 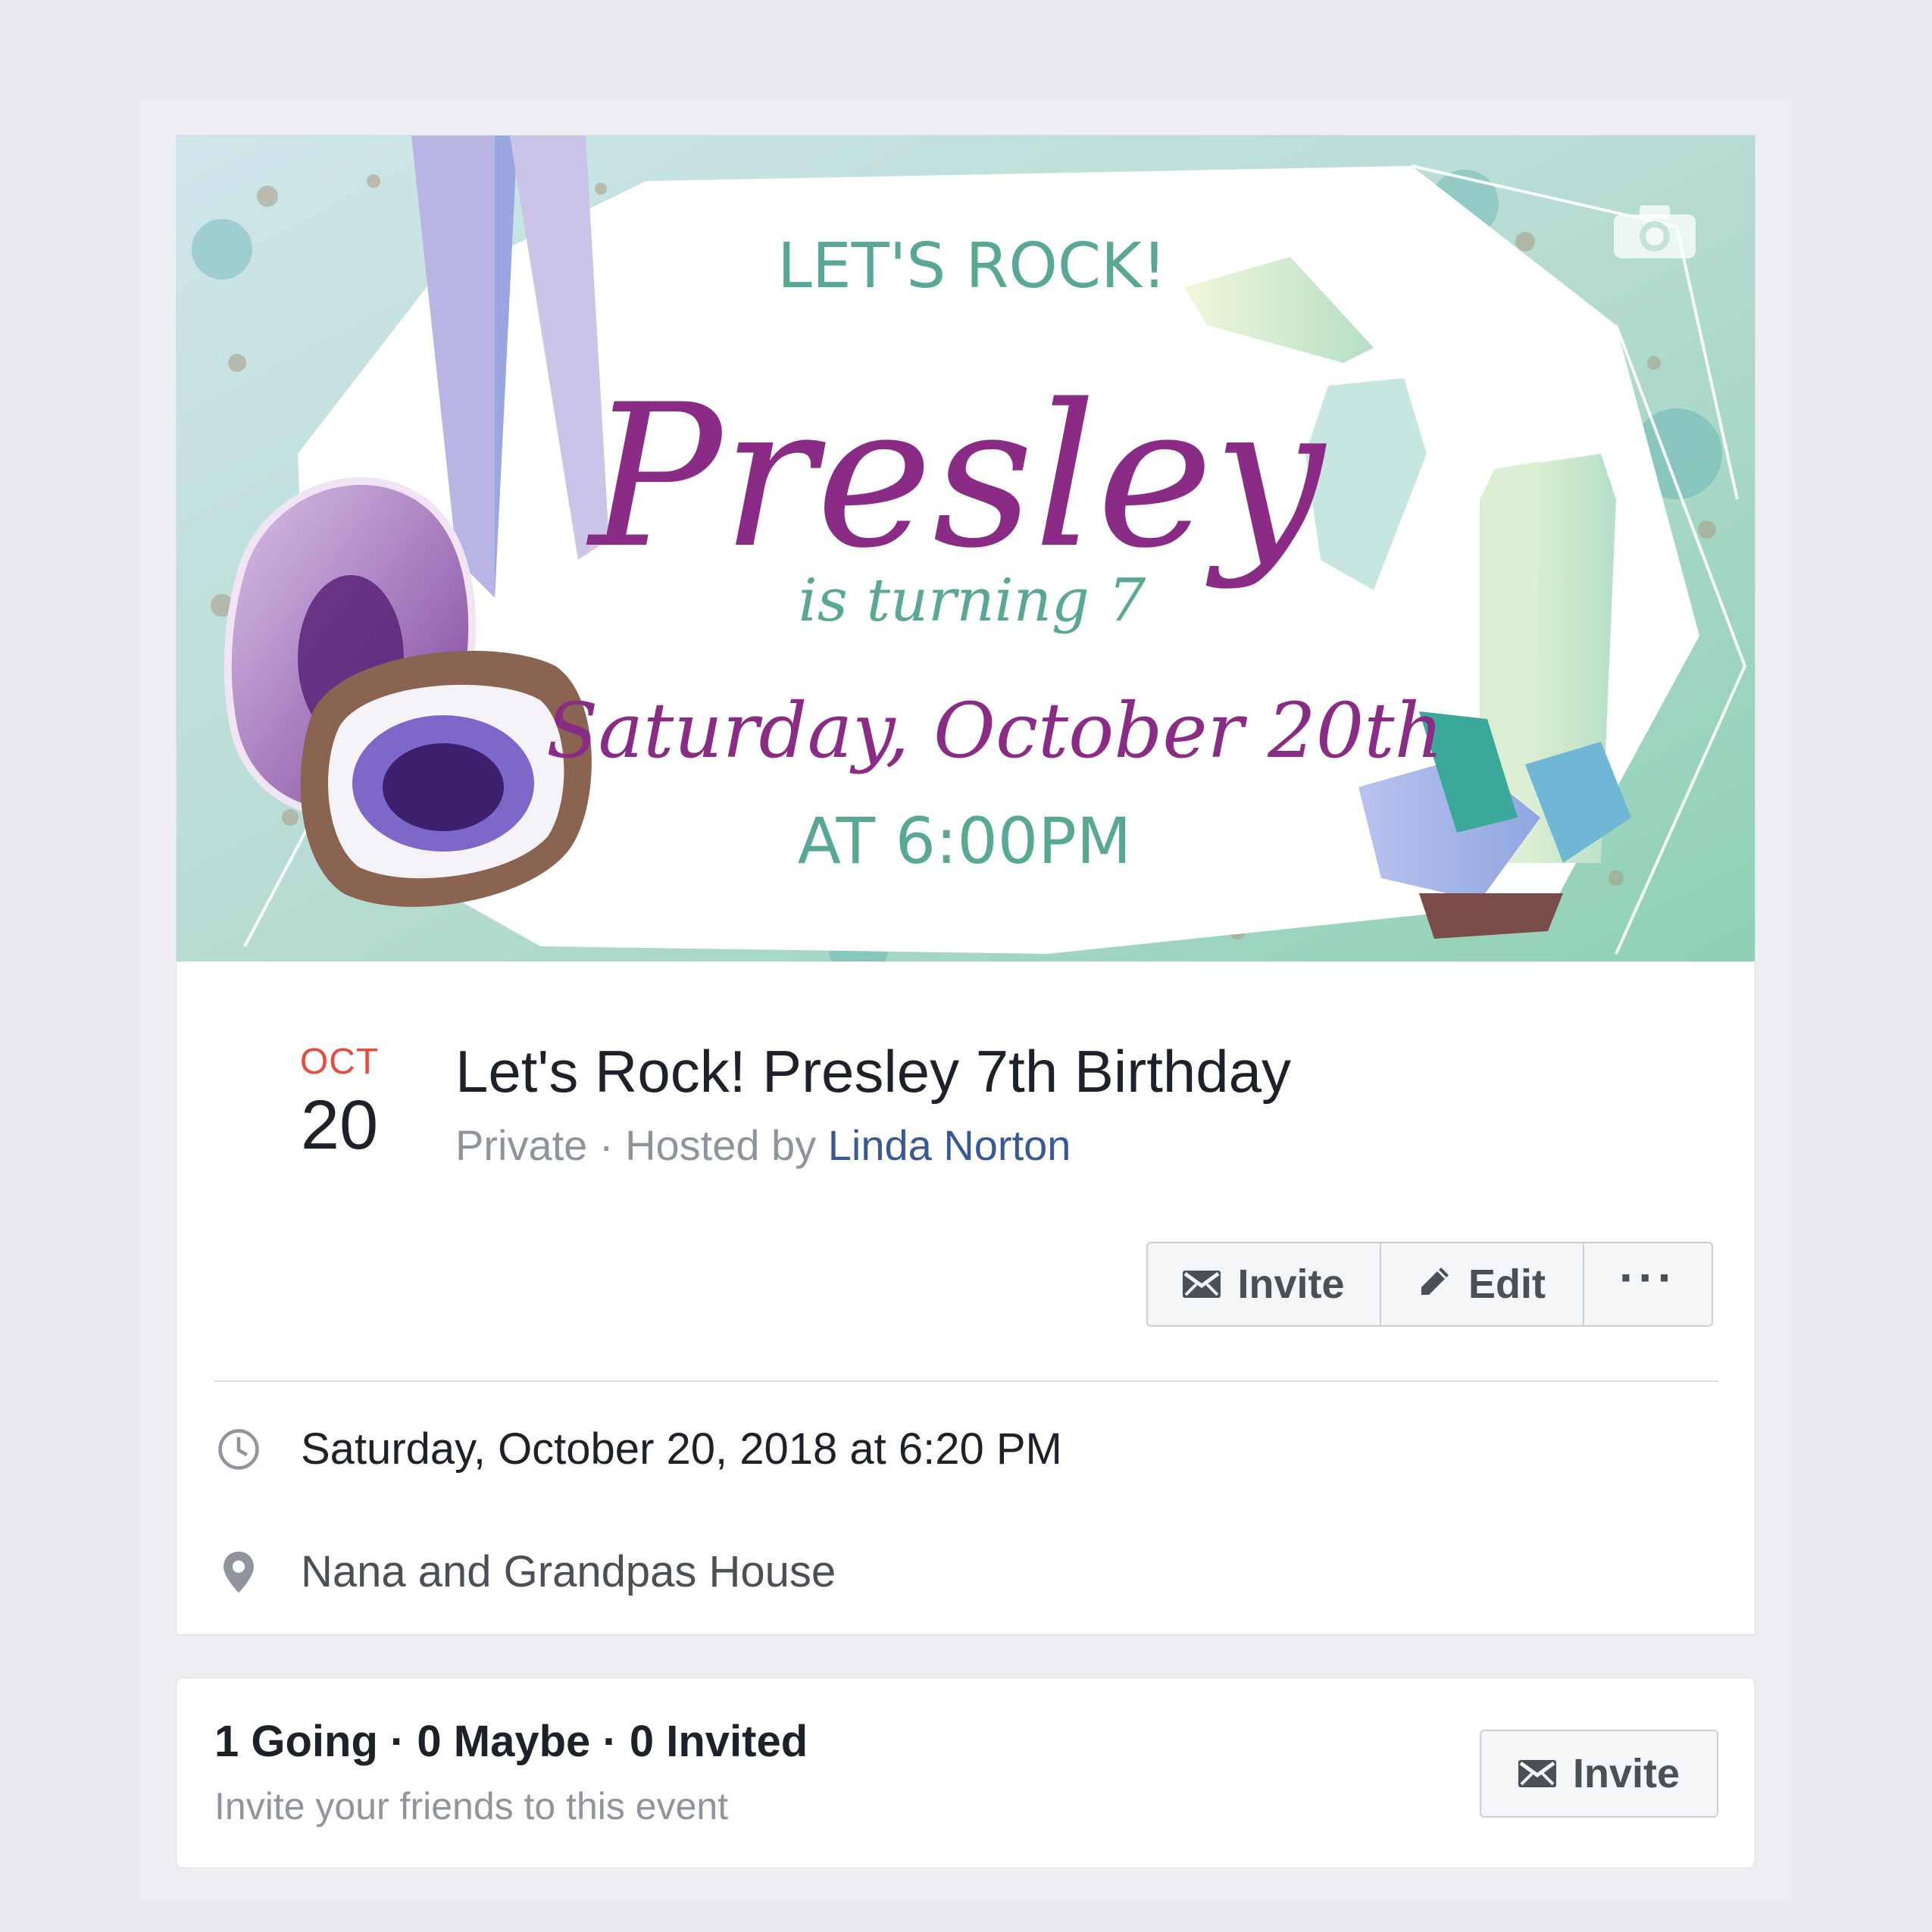 I want to click on invite-friends-button: Invite, so click(x=1599, y=1774).